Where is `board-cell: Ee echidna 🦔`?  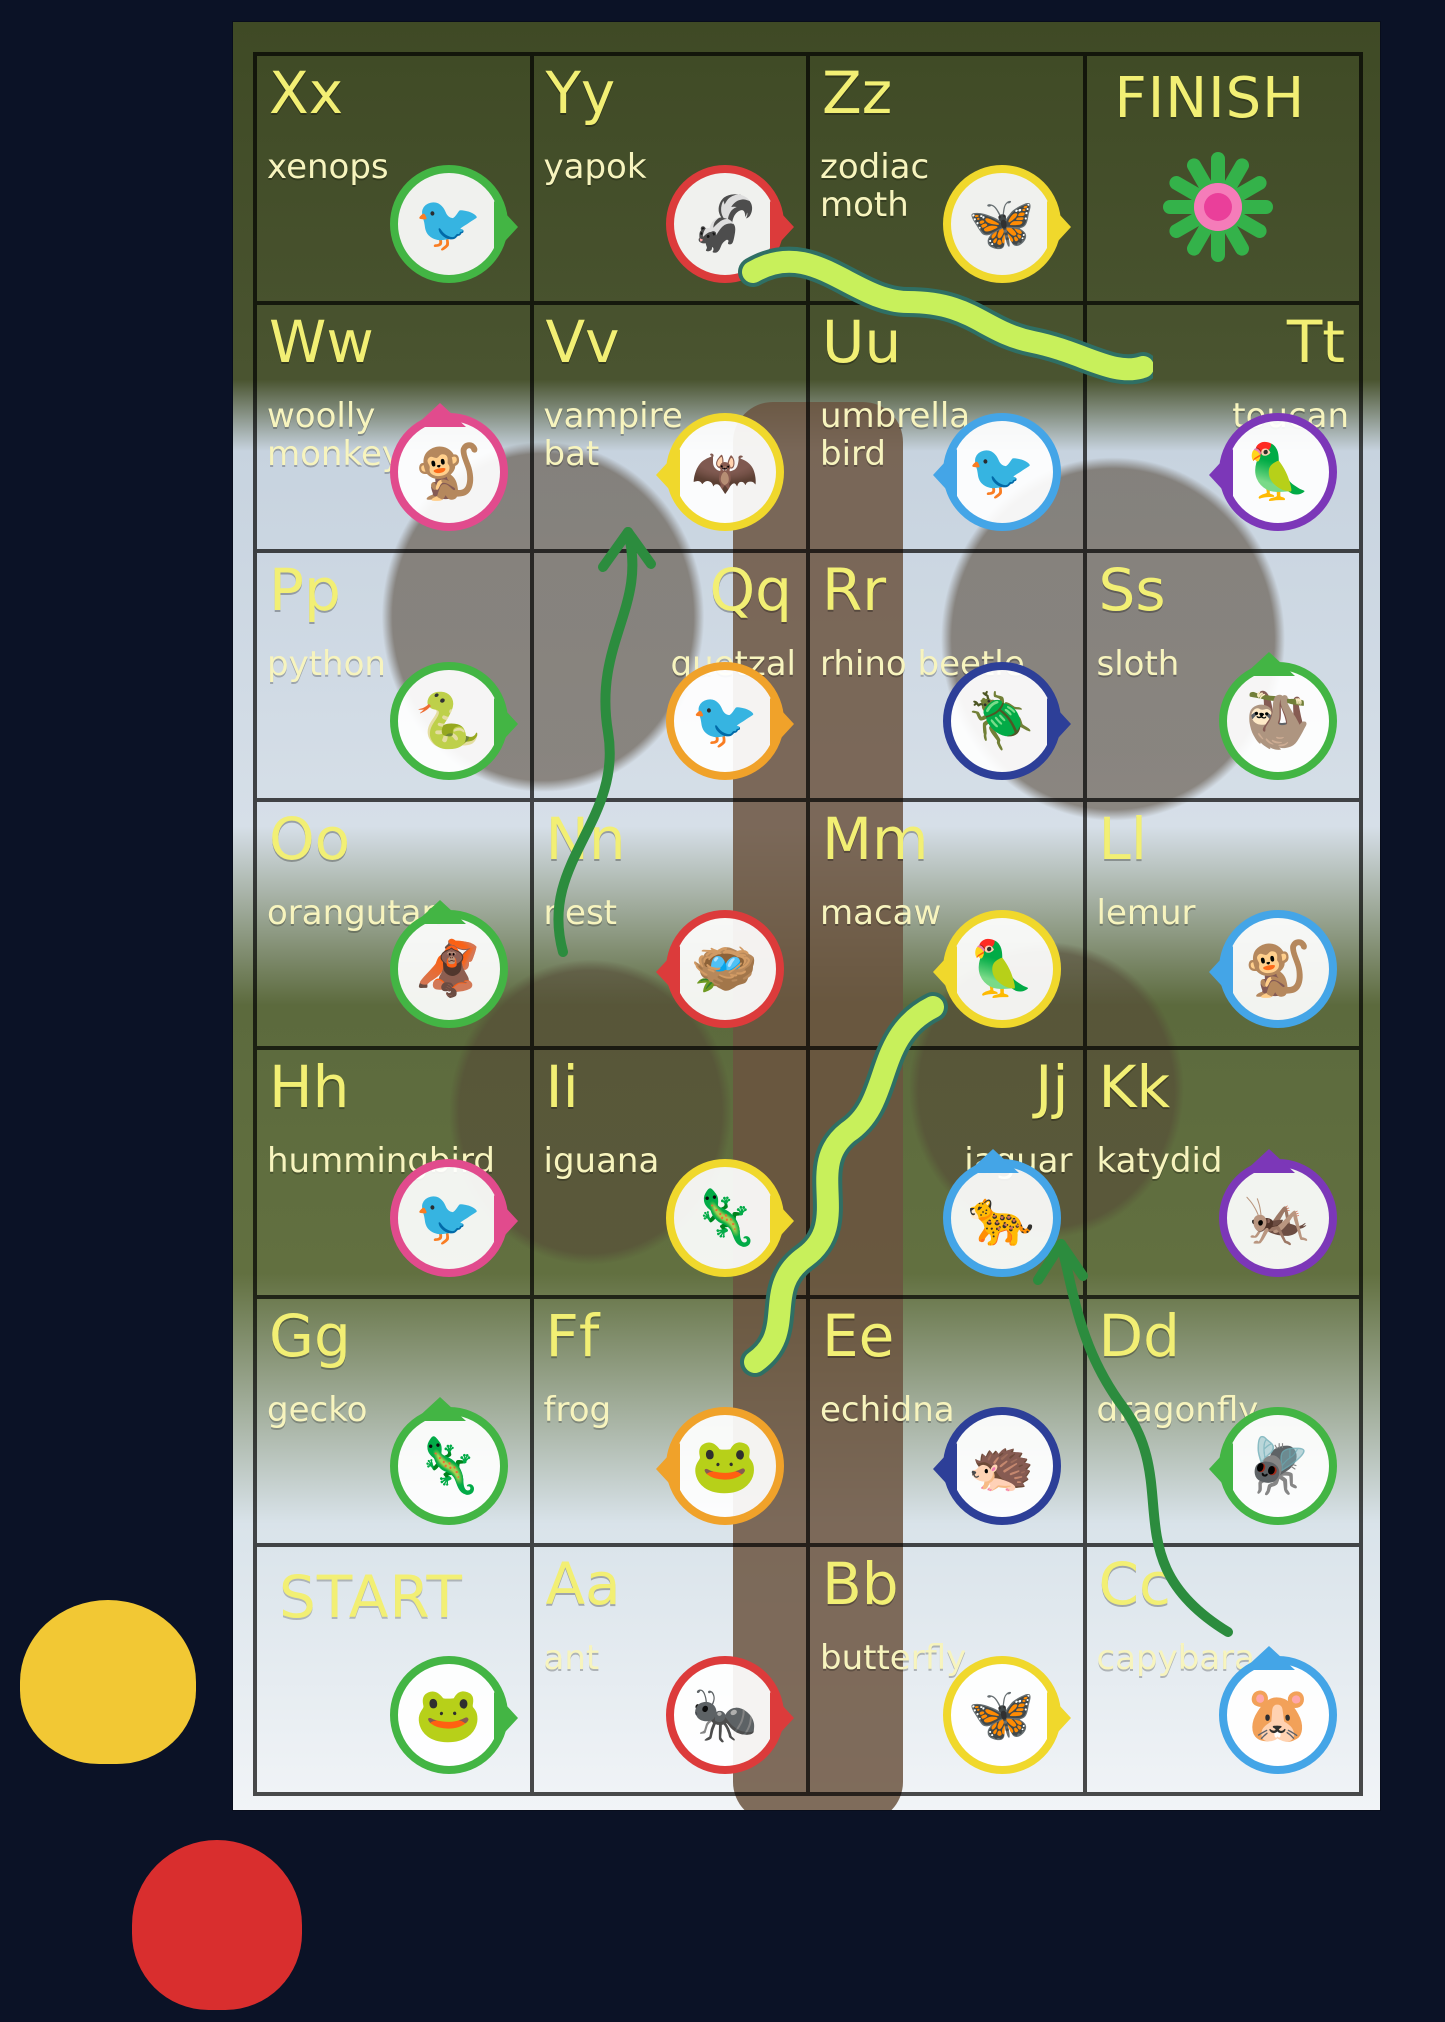
board-cell: Ee echidna 🦔 is located at coordinates (946, 1421).